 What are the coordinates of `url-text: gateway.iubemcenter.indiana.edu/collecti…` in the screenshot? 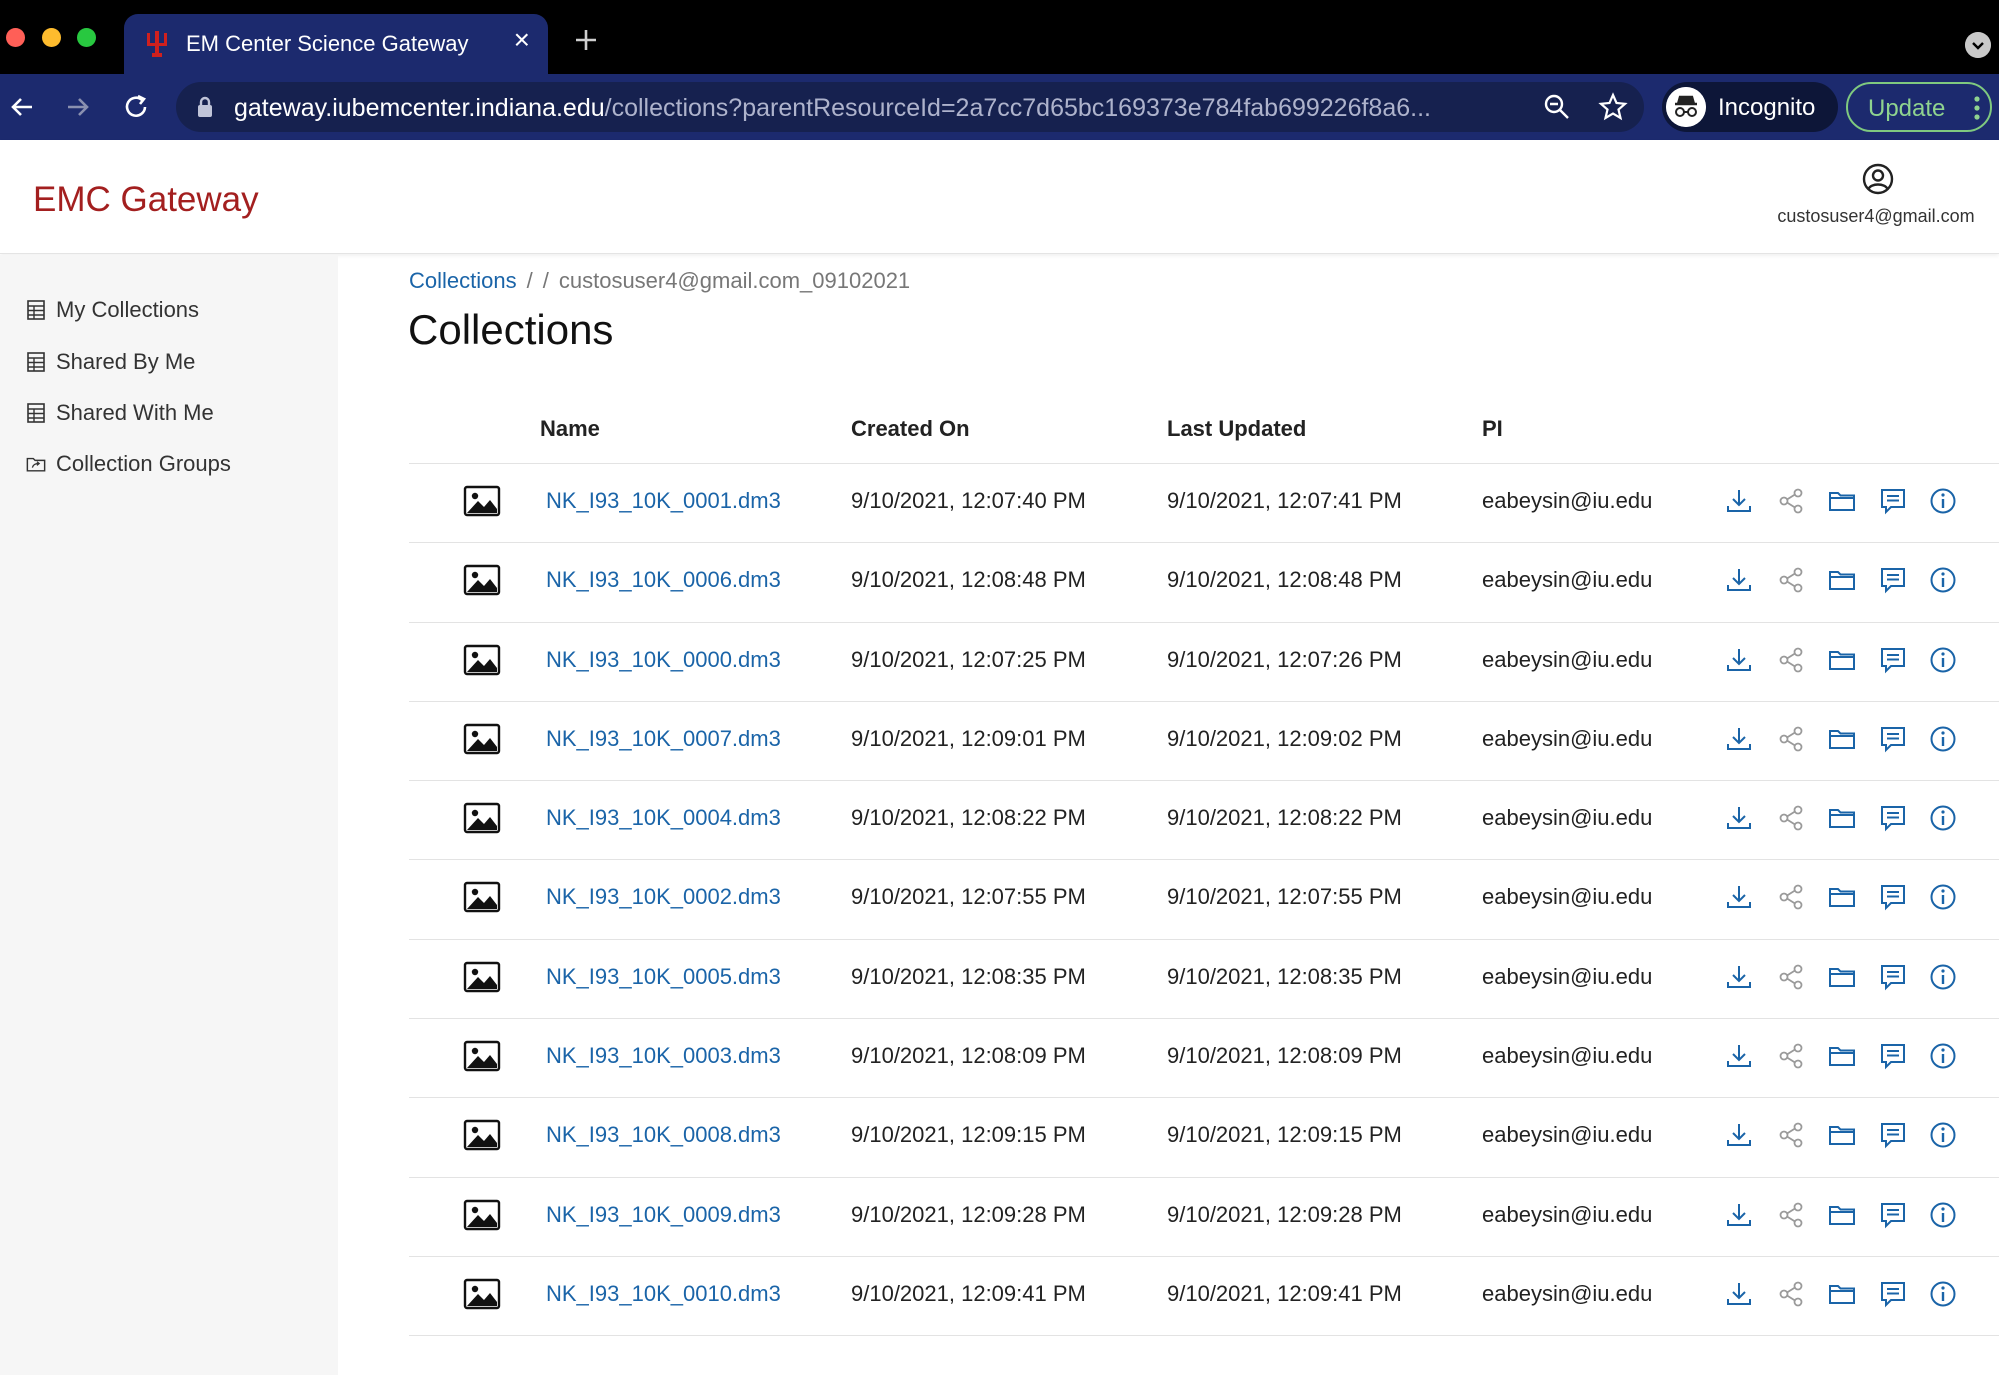 It's located at (889, 108).